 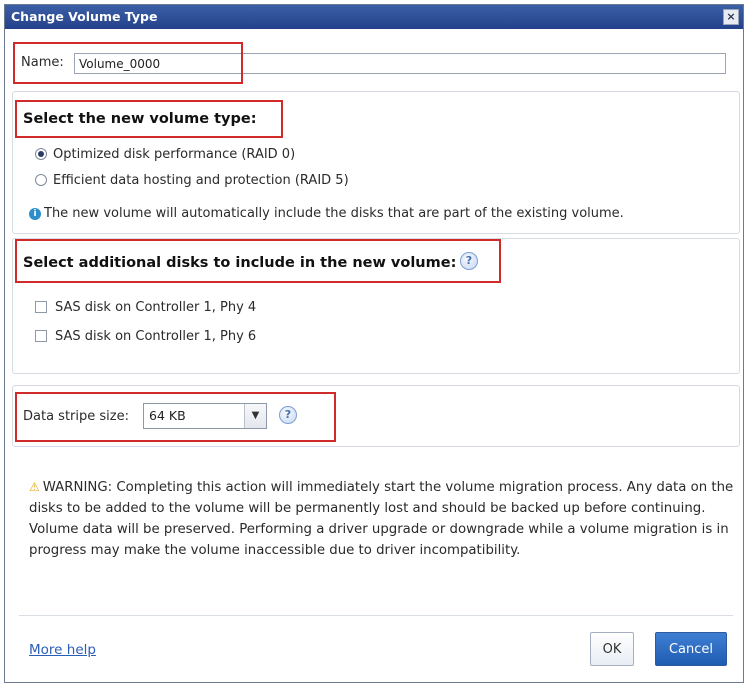 What do you see at coordinates (731, 17) in the screenshot?
I see `close-icon: ×` at bounding box center [731, 17].